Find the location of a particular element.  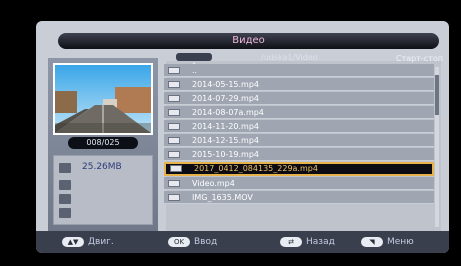

list-scrollbar is located at coordinates (437, 147).